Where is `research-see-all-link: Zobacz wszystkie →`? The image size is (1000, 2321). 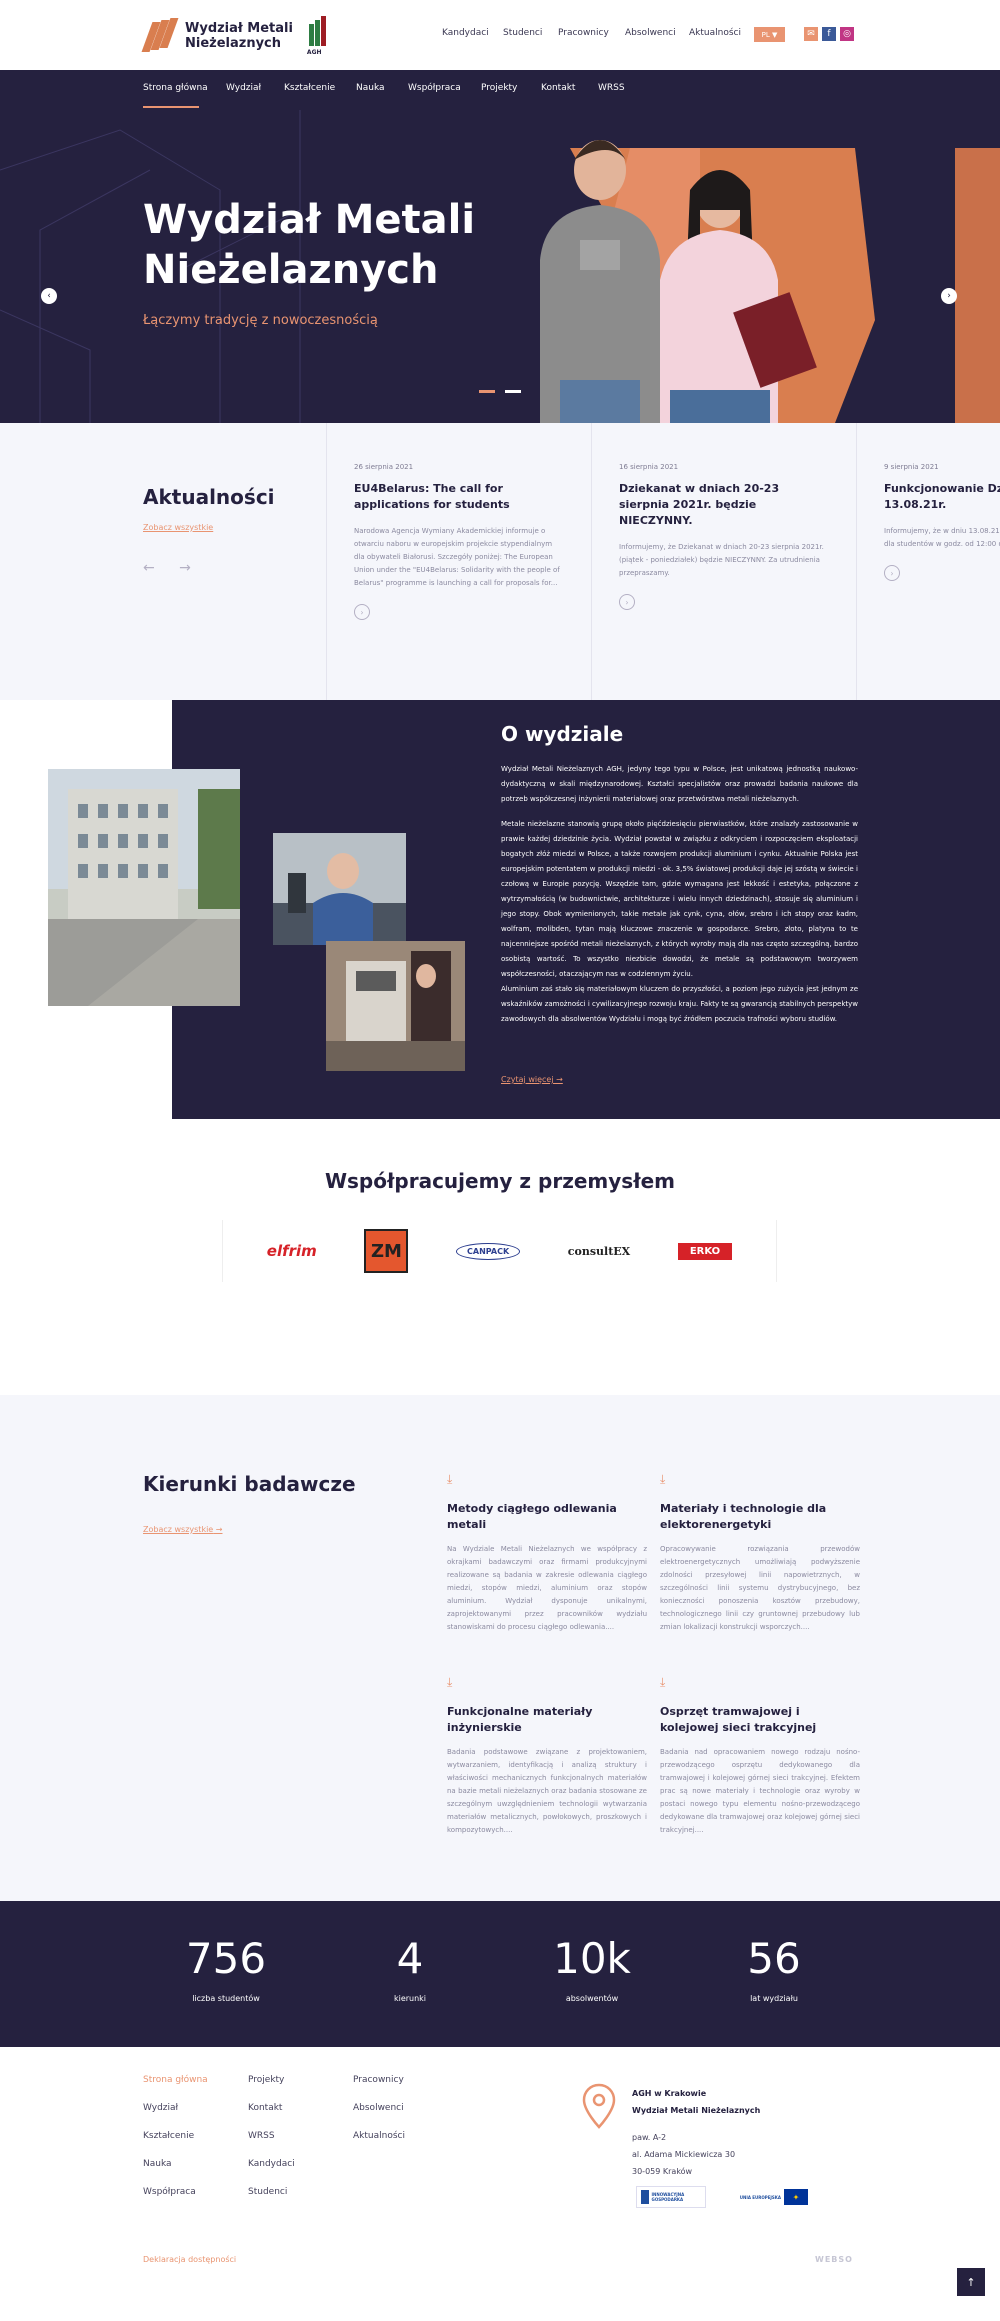 research-see-all-link: Zobacz wszystkie → is located at coordinates (182, 1529).